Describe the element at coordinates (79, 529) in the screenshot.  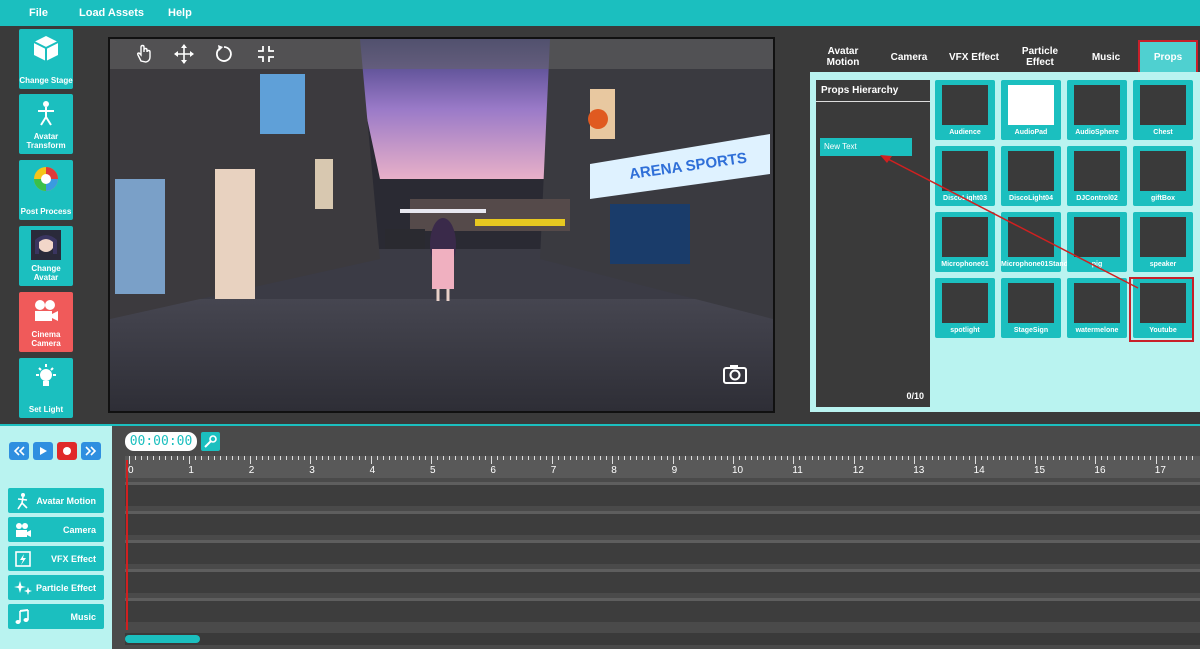
I see `track-label: Camera` at that location.